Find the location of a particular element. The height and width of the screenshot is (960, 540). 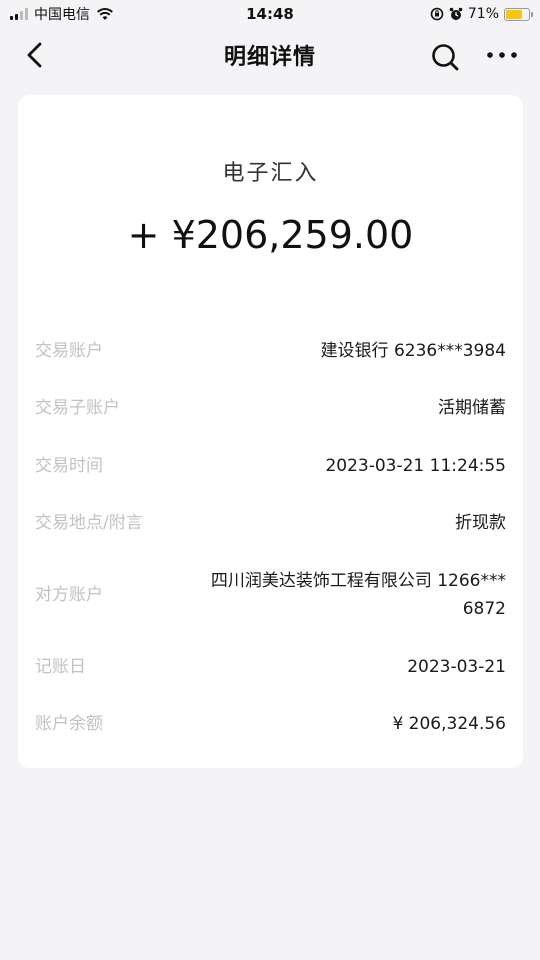

battery-percent: 71% is located at coordinates (483, 14).